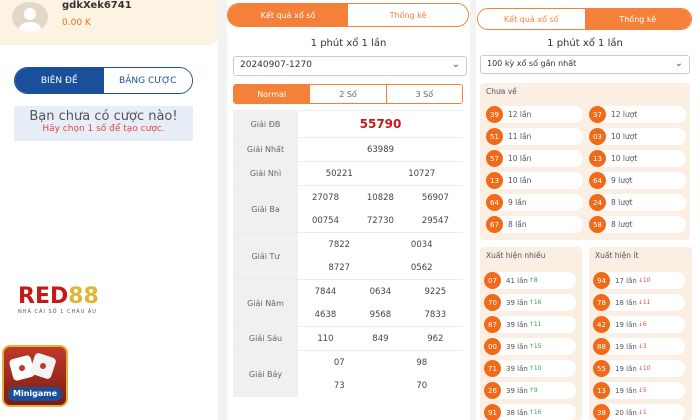 Image resolution: width=700 pixels, height=420 pixels. Describe the element at coordinates (492, 346) in the screenshot. I see `number-ball: 00` at that location.